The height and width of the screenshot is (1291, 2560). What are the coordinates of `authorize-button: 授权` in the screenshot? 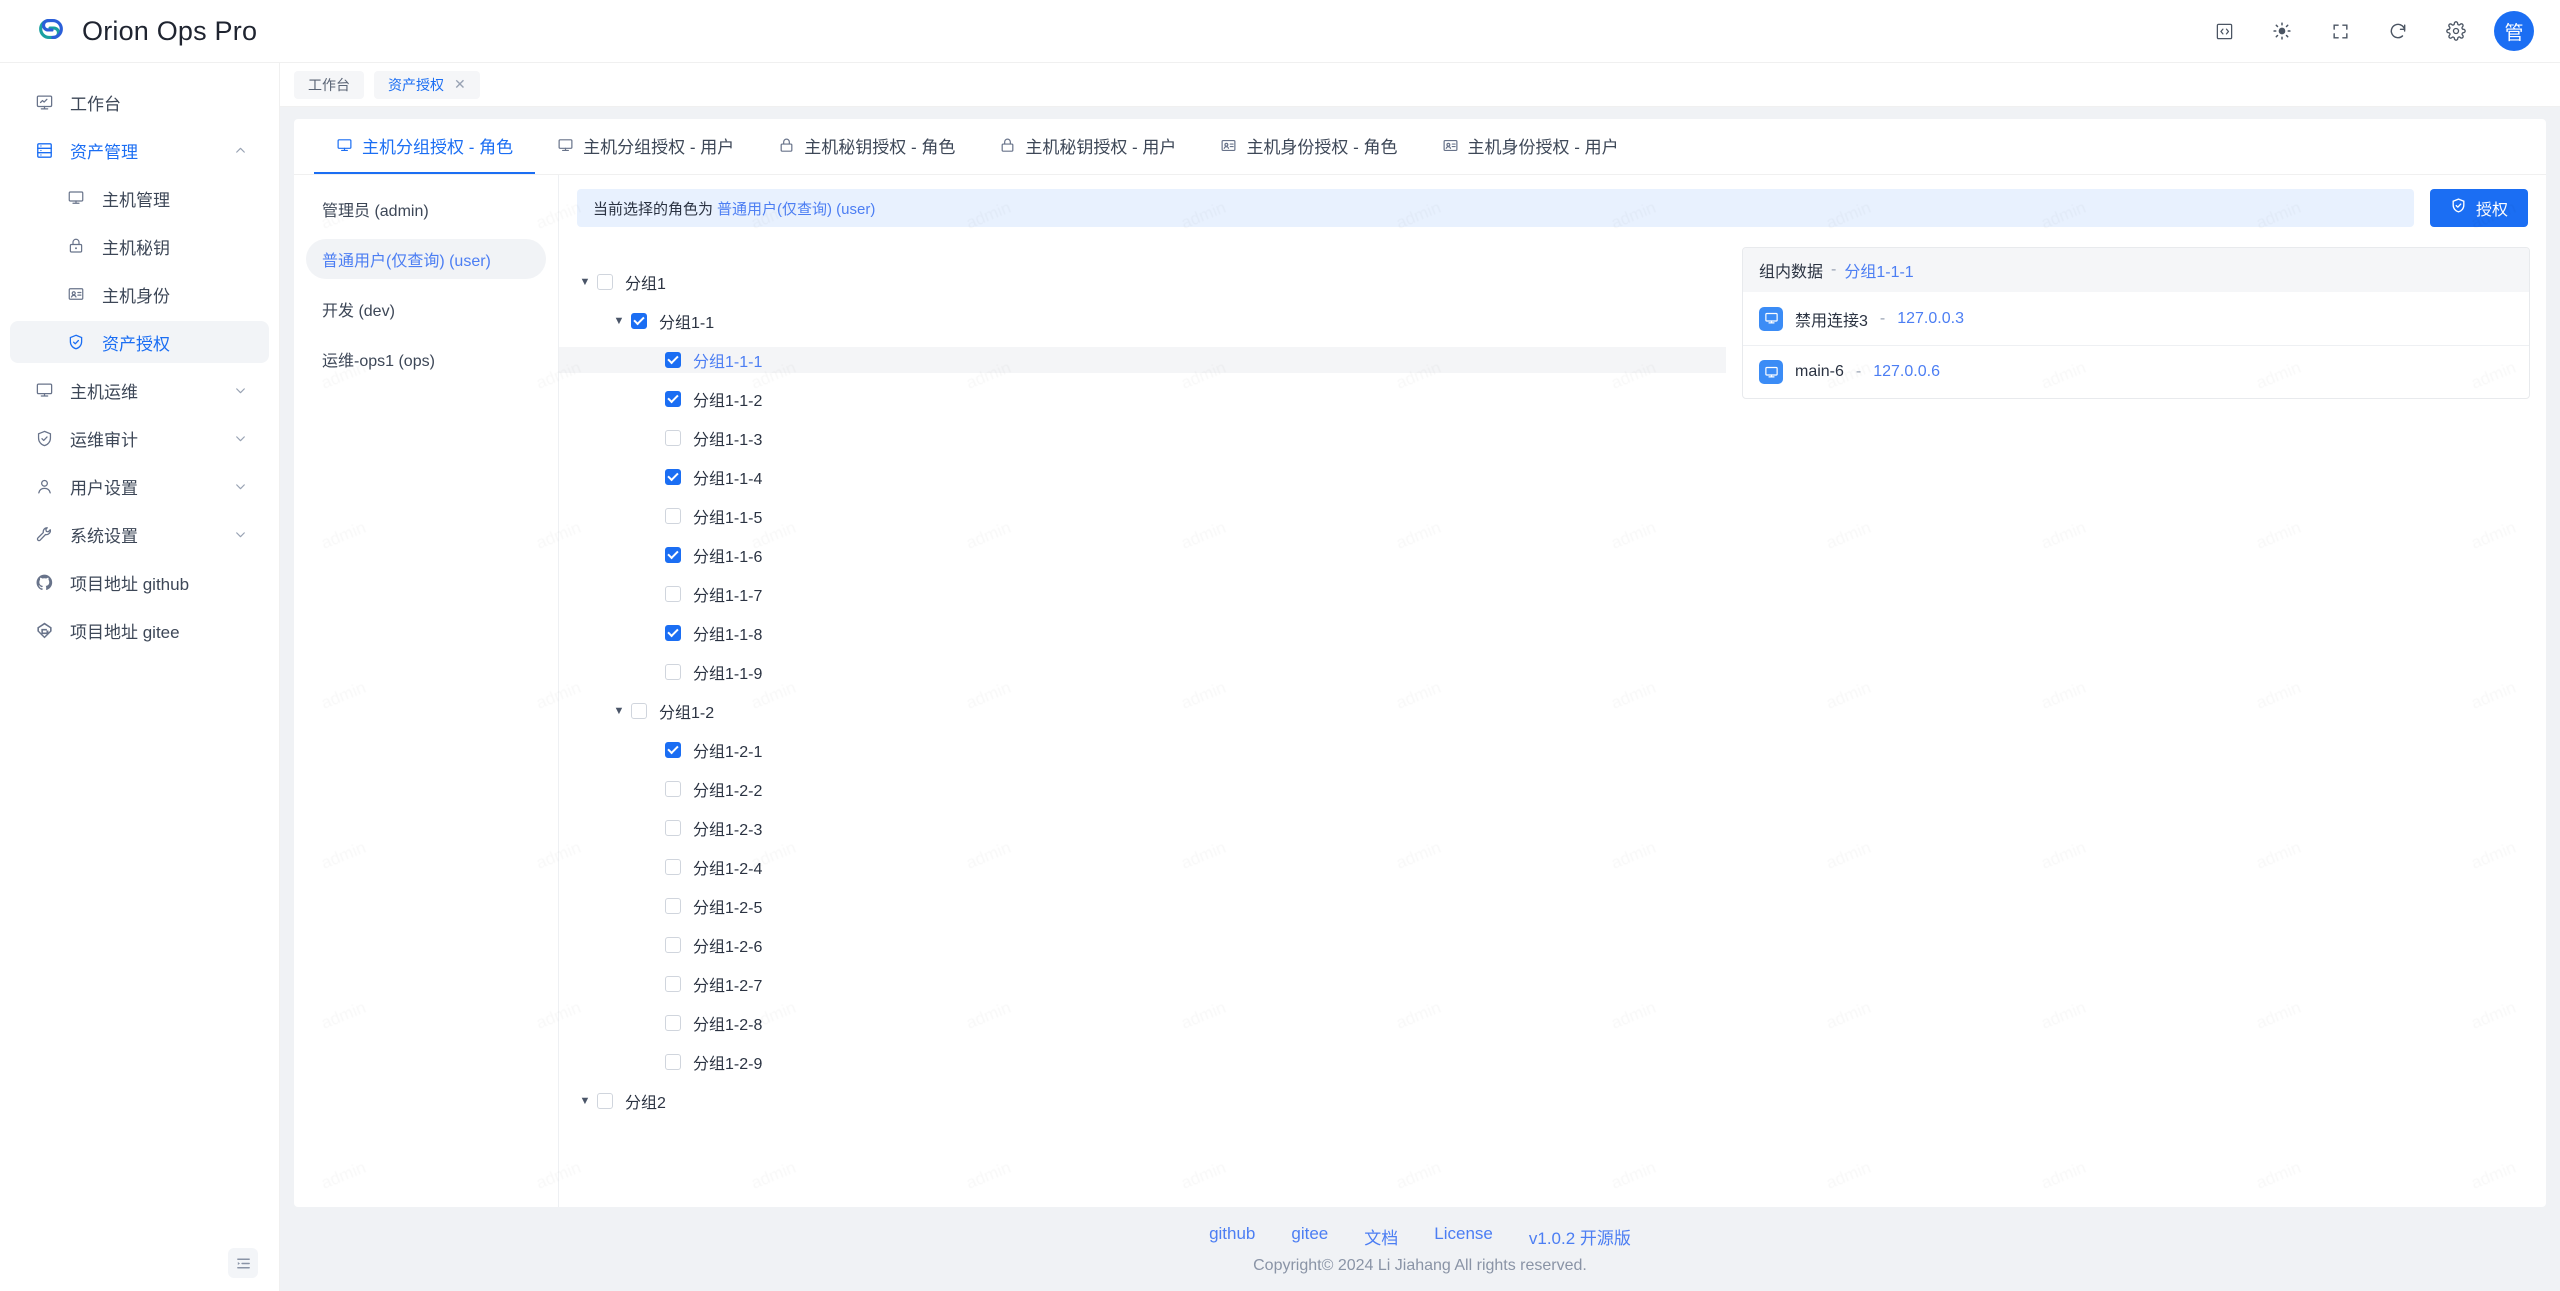 It's located at (2478, 208).